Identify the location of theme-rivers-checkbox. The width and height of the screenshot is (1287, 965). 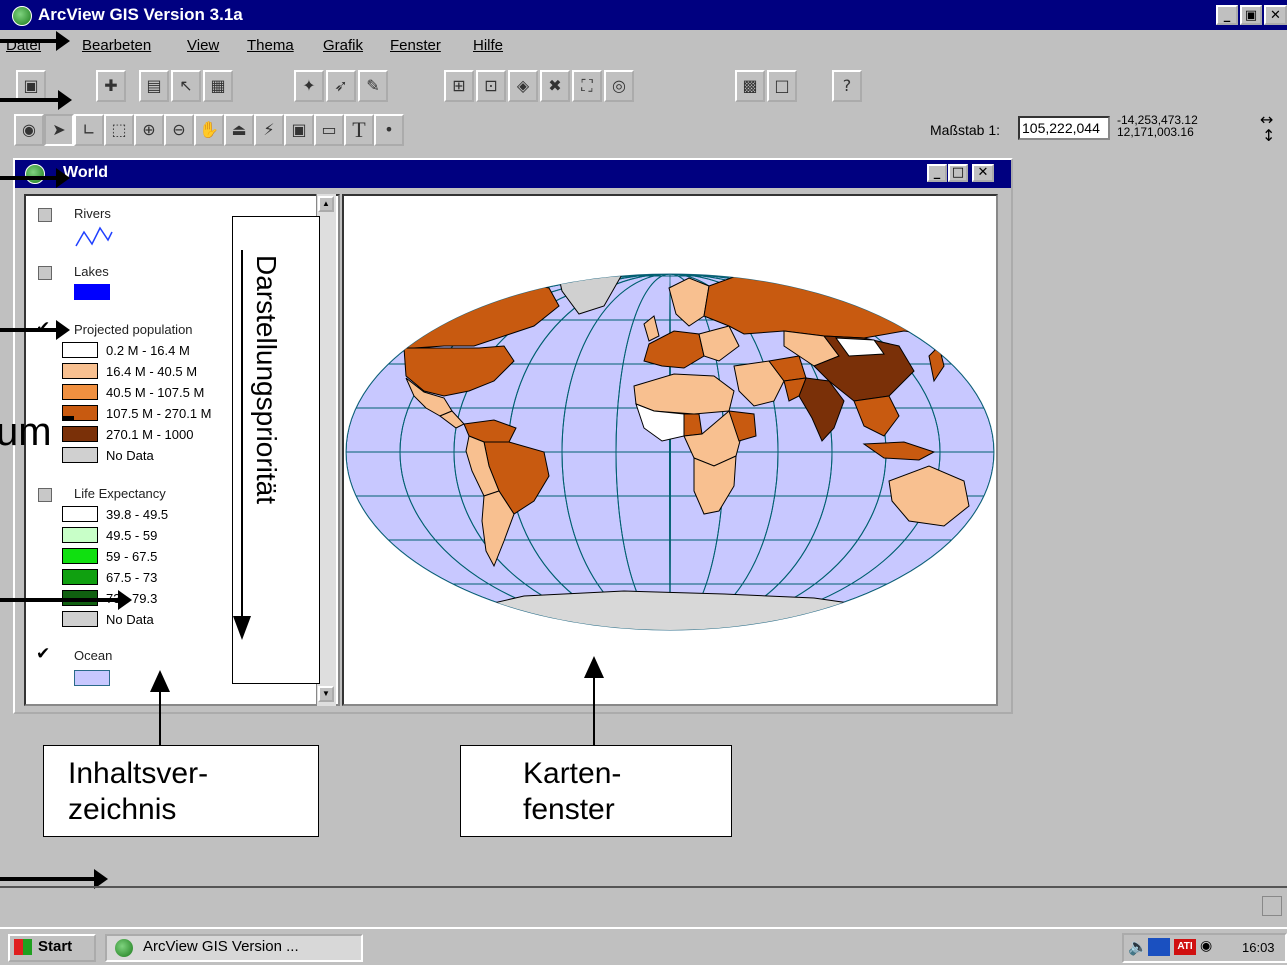
(45, 215).